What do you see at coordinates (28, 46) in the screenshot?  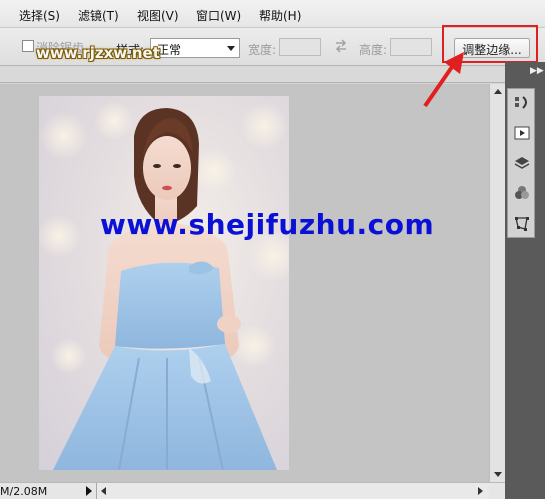 I see `antialias-checkbox` at bounding box center [28, 46].